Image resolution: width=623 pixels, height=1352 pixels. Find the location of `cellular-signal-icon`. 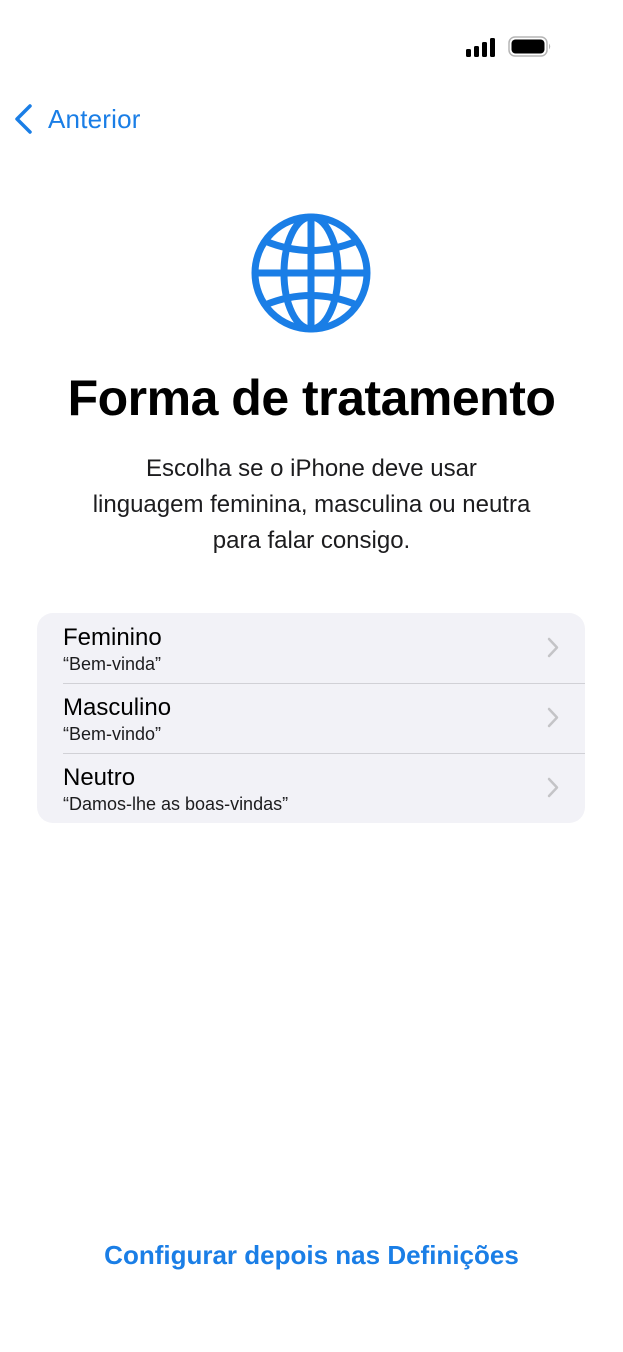

cellular-signal-icon is located at coordinates (481, 47).